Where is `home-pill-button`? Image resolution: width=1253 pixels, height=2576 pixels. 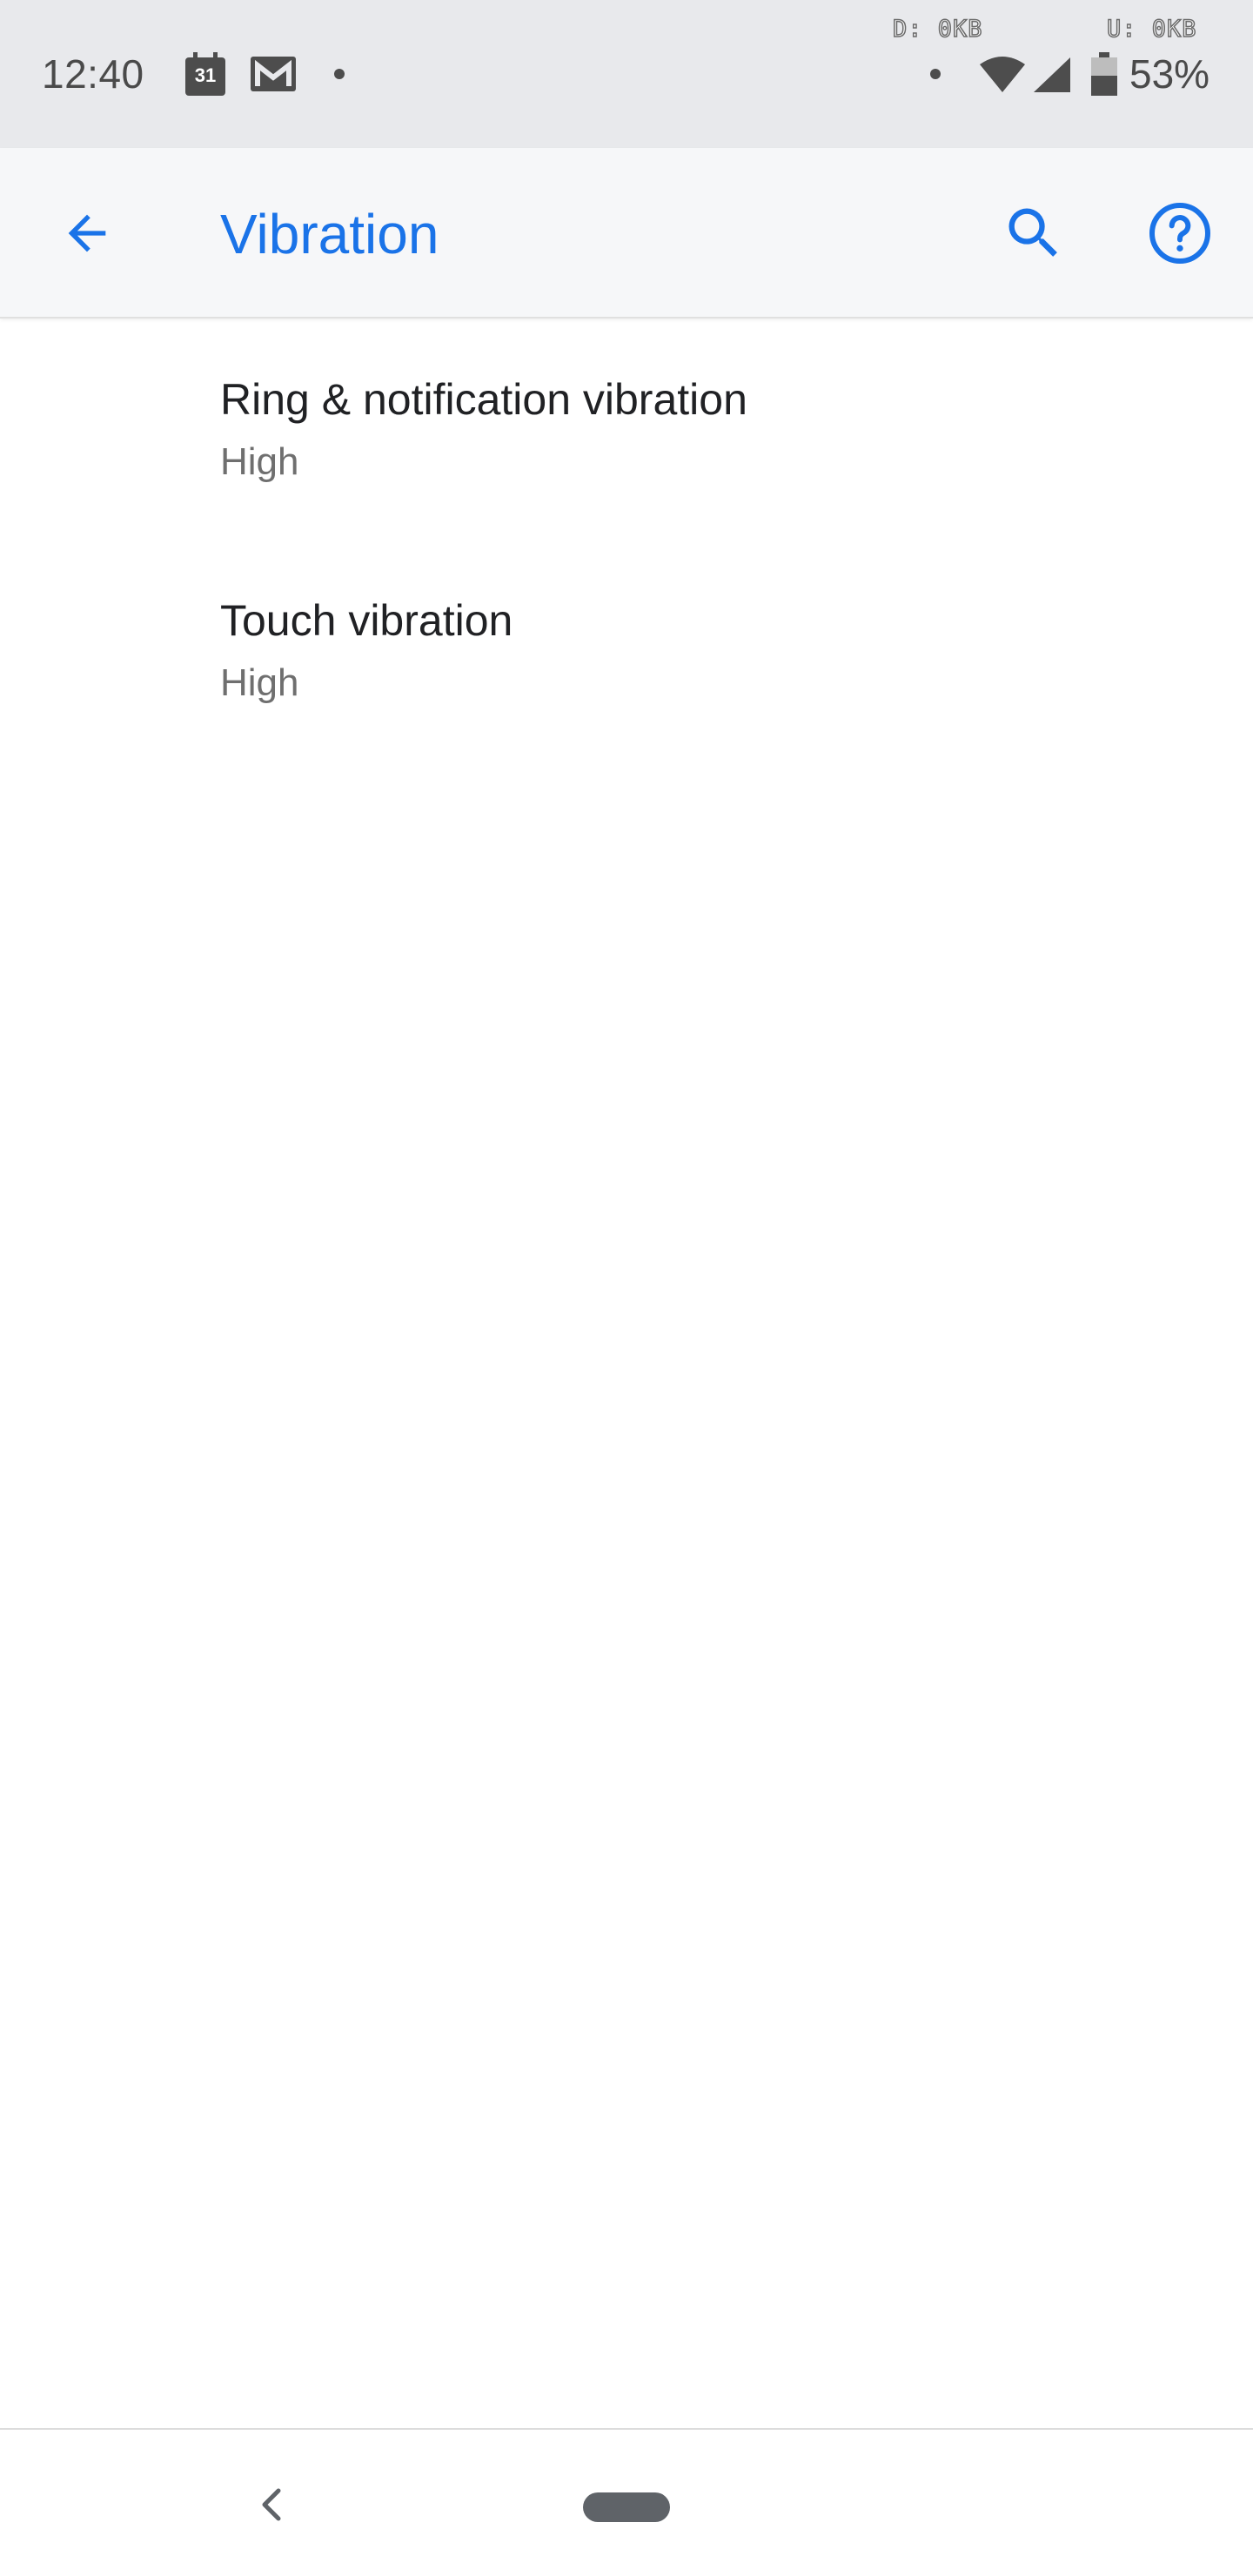 home-pill-button is located at coordinates (626, 2507).